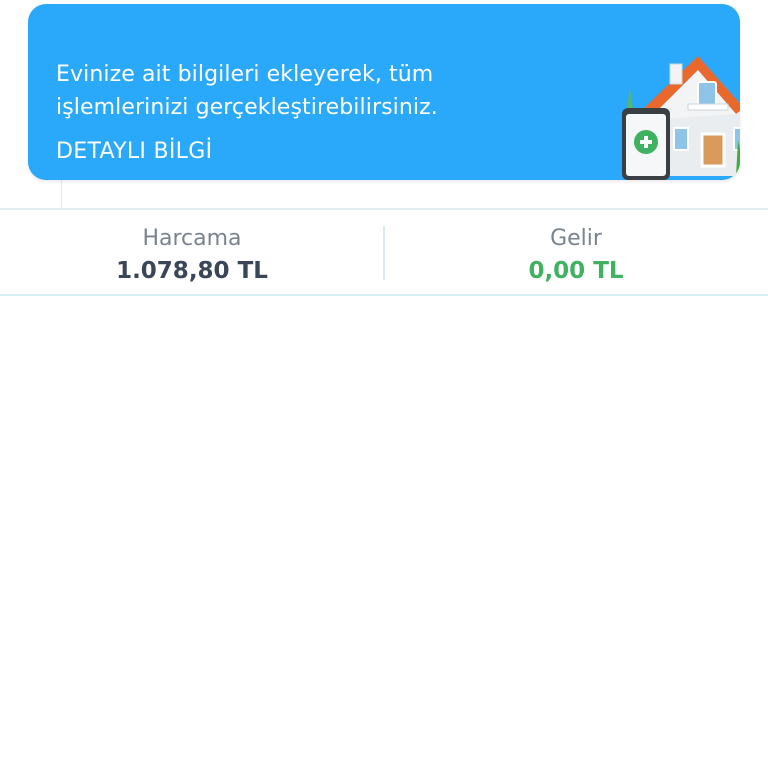 This screenshot has width=768, height=768. What do you see at coordinates (192, 252) in the screenshot?
I see `expense-summary: Harcama 1.078,80 TL` at bounding box center [192, 252].